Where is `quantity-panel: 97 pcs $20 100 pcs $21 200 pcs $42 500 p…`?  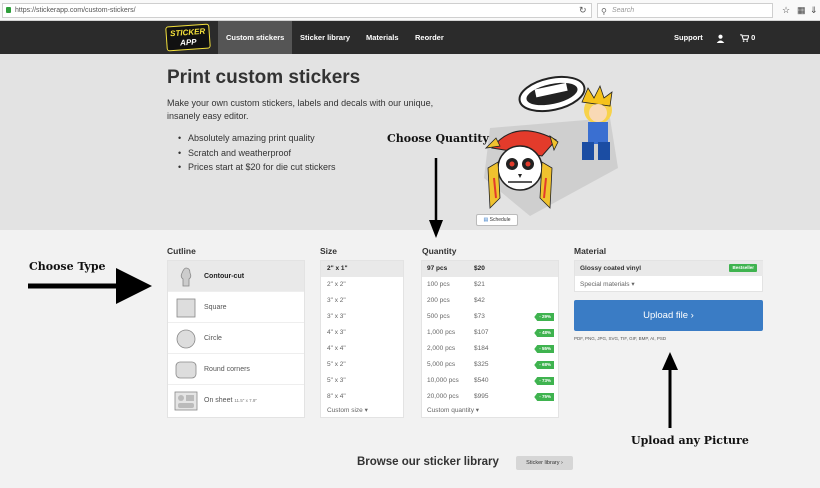 quantity-panel: 97 pcs $20 100 pcs $21 200 pcs $42 500 p… is located at coordinates (490, 339).